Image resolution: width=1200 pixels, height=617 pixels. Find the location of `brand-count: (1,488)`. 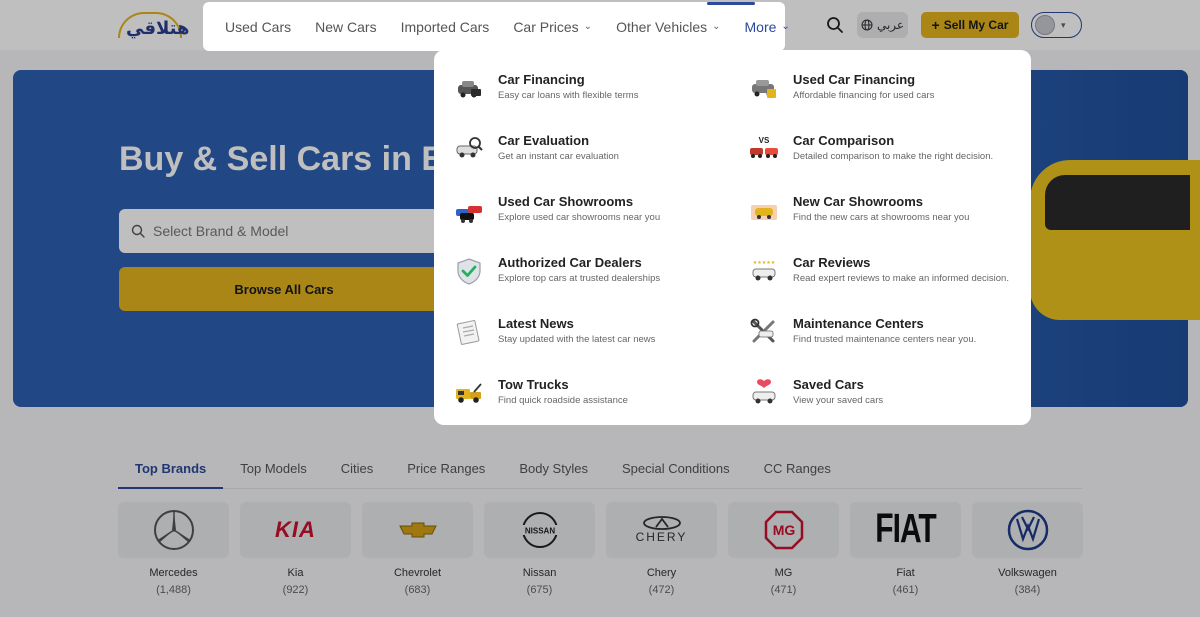

brand-count: (1,488) is located at coordinates (173, 590).